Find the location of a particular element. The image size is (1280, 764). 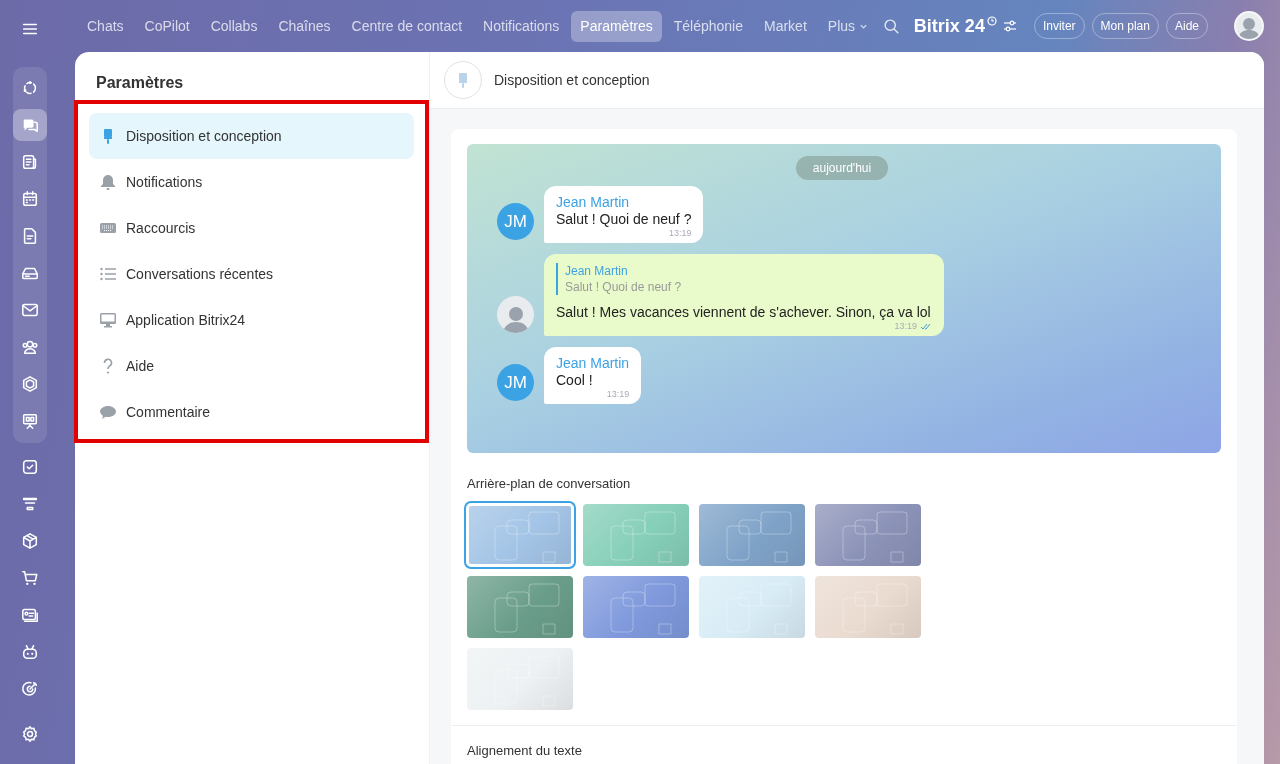

panel-title: Paramètres is located at coordinates (140, 83).